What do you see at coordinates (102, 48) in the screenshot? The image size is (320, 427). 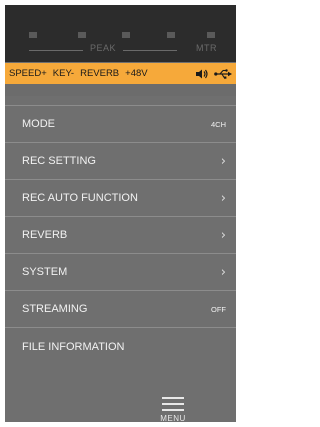 I see `peak-label: PEAK` at bounding box center [102, 48].